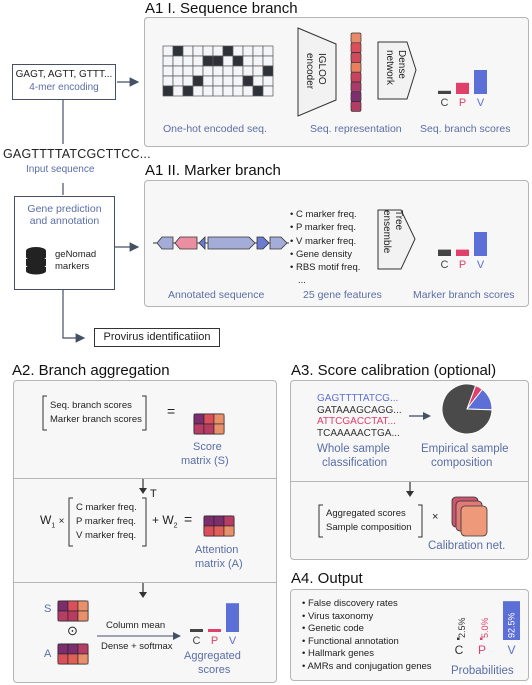 This screenshot has width=532, height=685. Describe the element at coordinates (512, 625) in the screenshot. I see `prob-value-v: 92.5%` at that location.